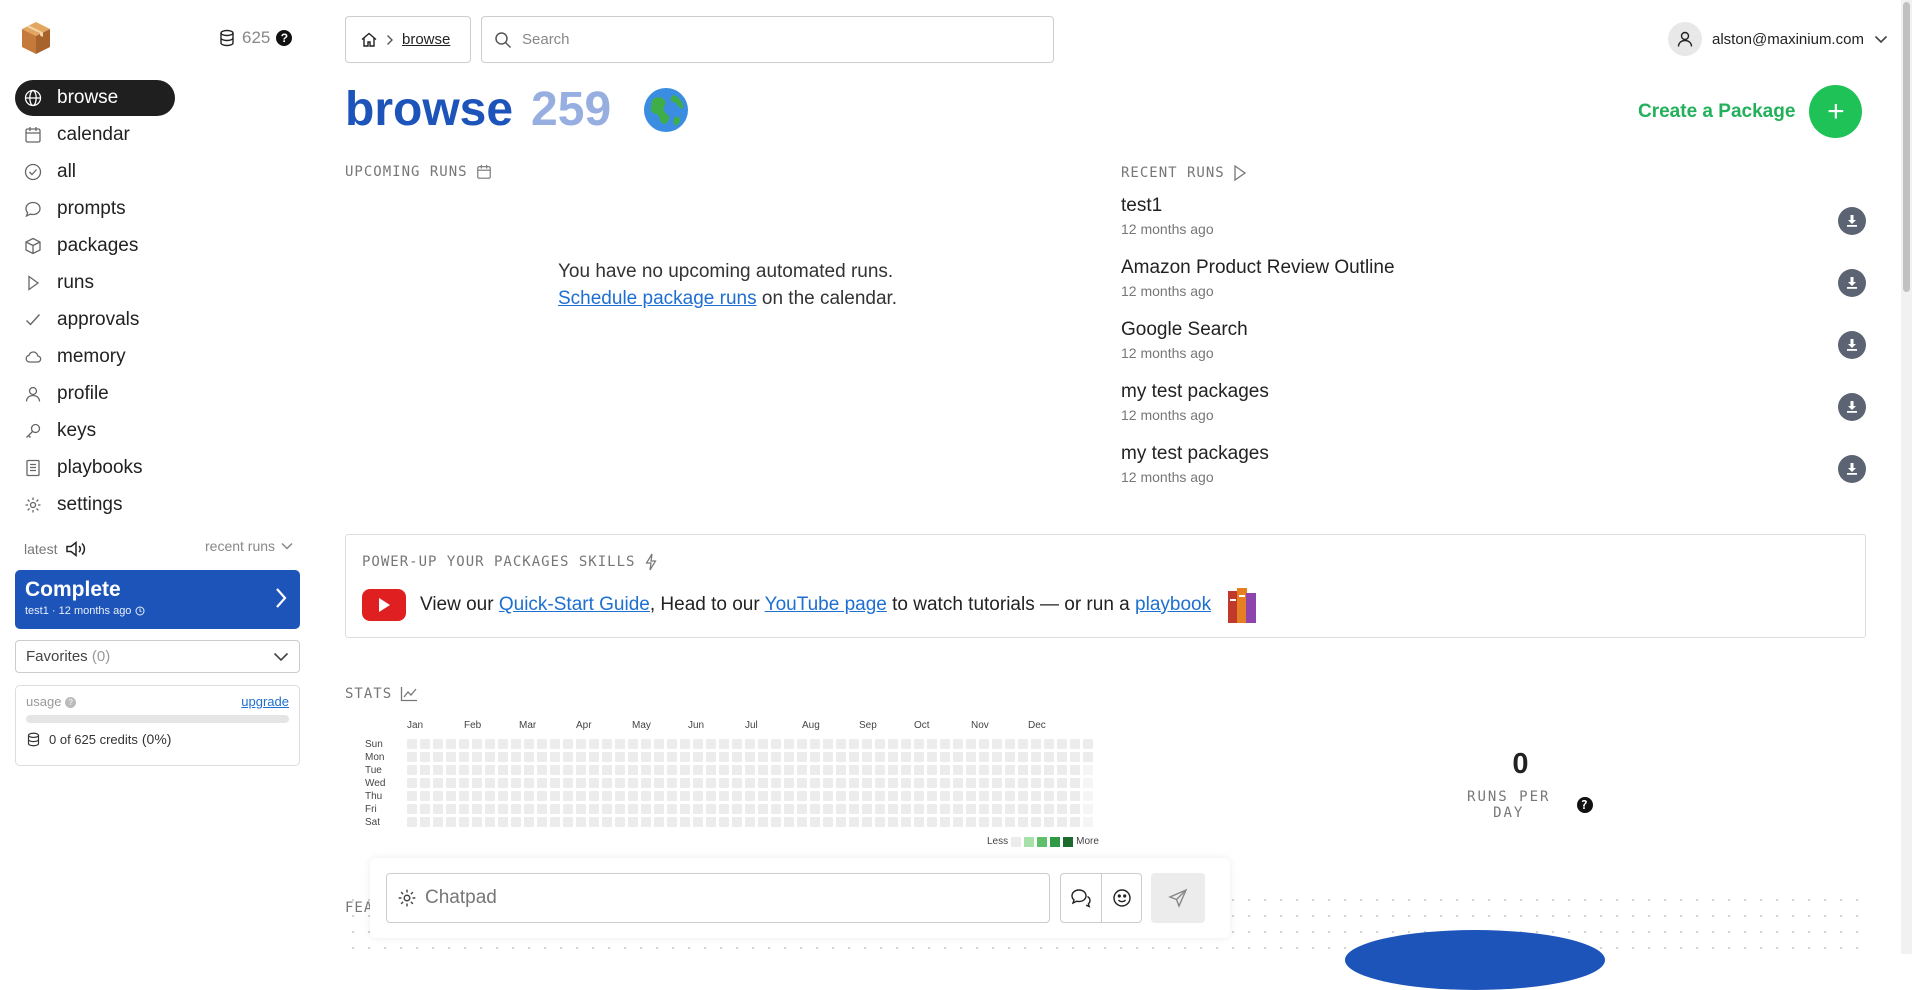 The height and width of the screenshot is (990, 1912). What do you see at coordinates (409, 694) in the screenshot?
I see `chart-line-icon` at bounding box center [409, 694].